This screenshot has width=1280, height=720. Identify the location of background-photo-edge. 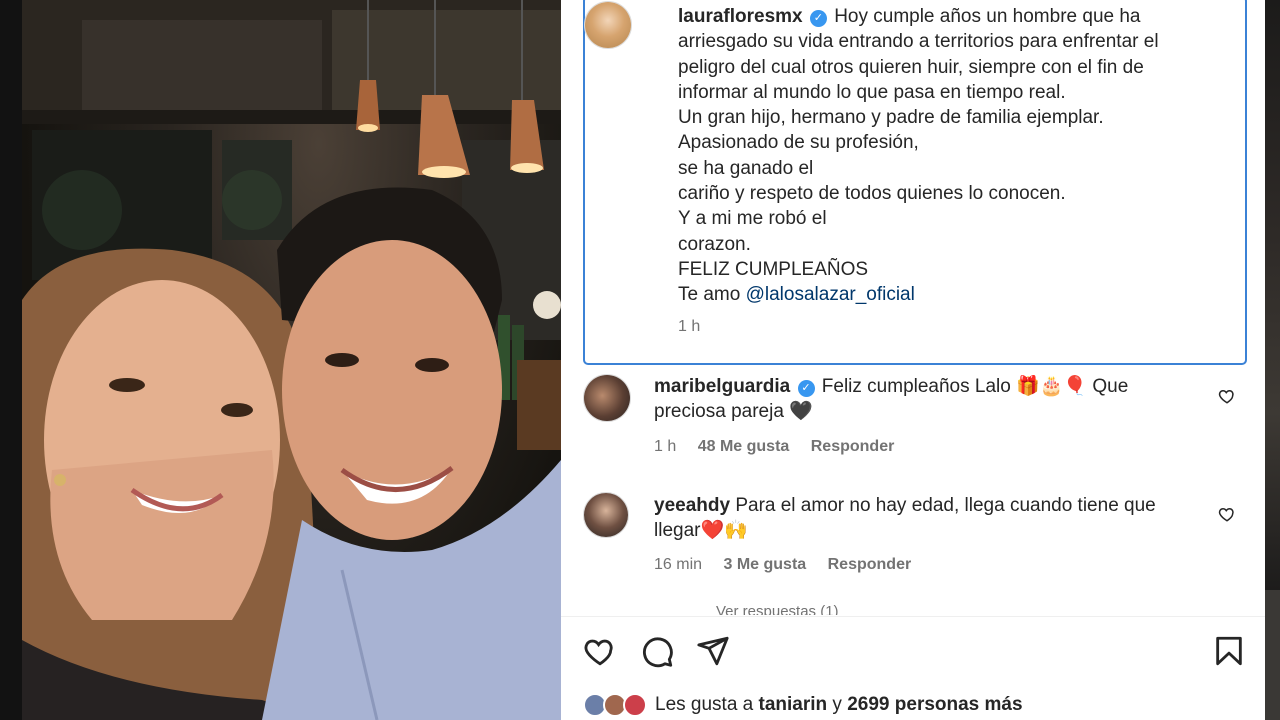
(1272, 295).